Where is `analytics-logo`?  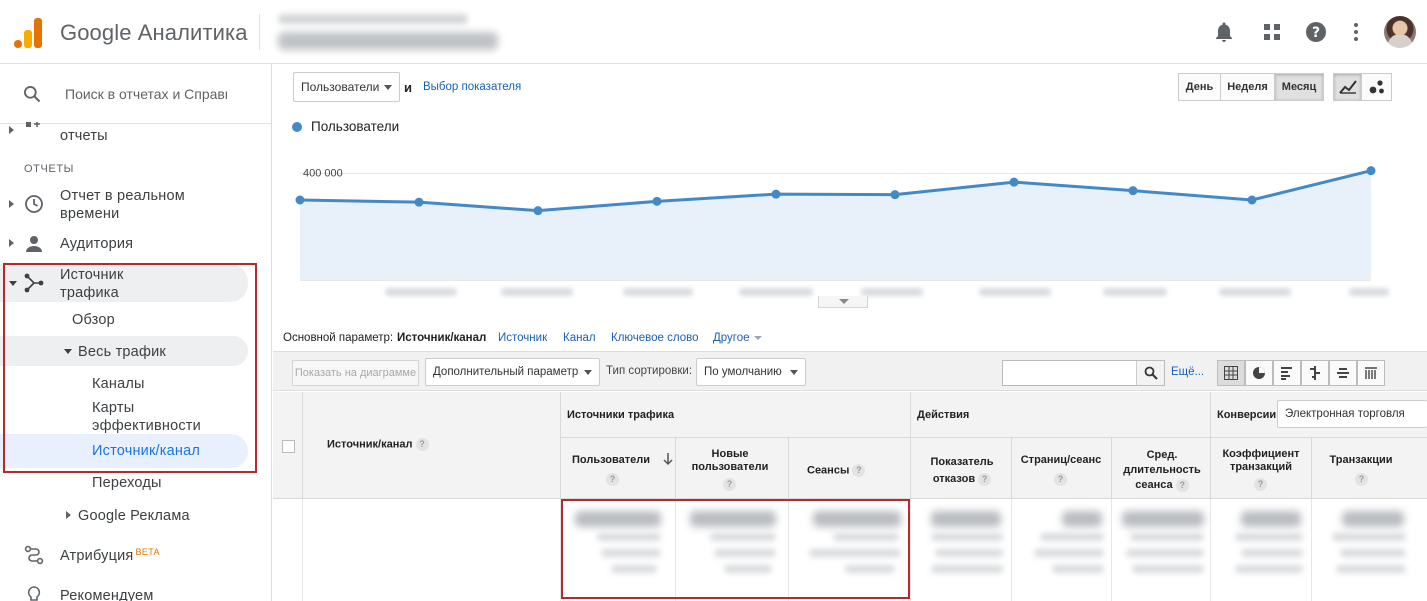 analytics-logo is located at coordinates (28, 33).